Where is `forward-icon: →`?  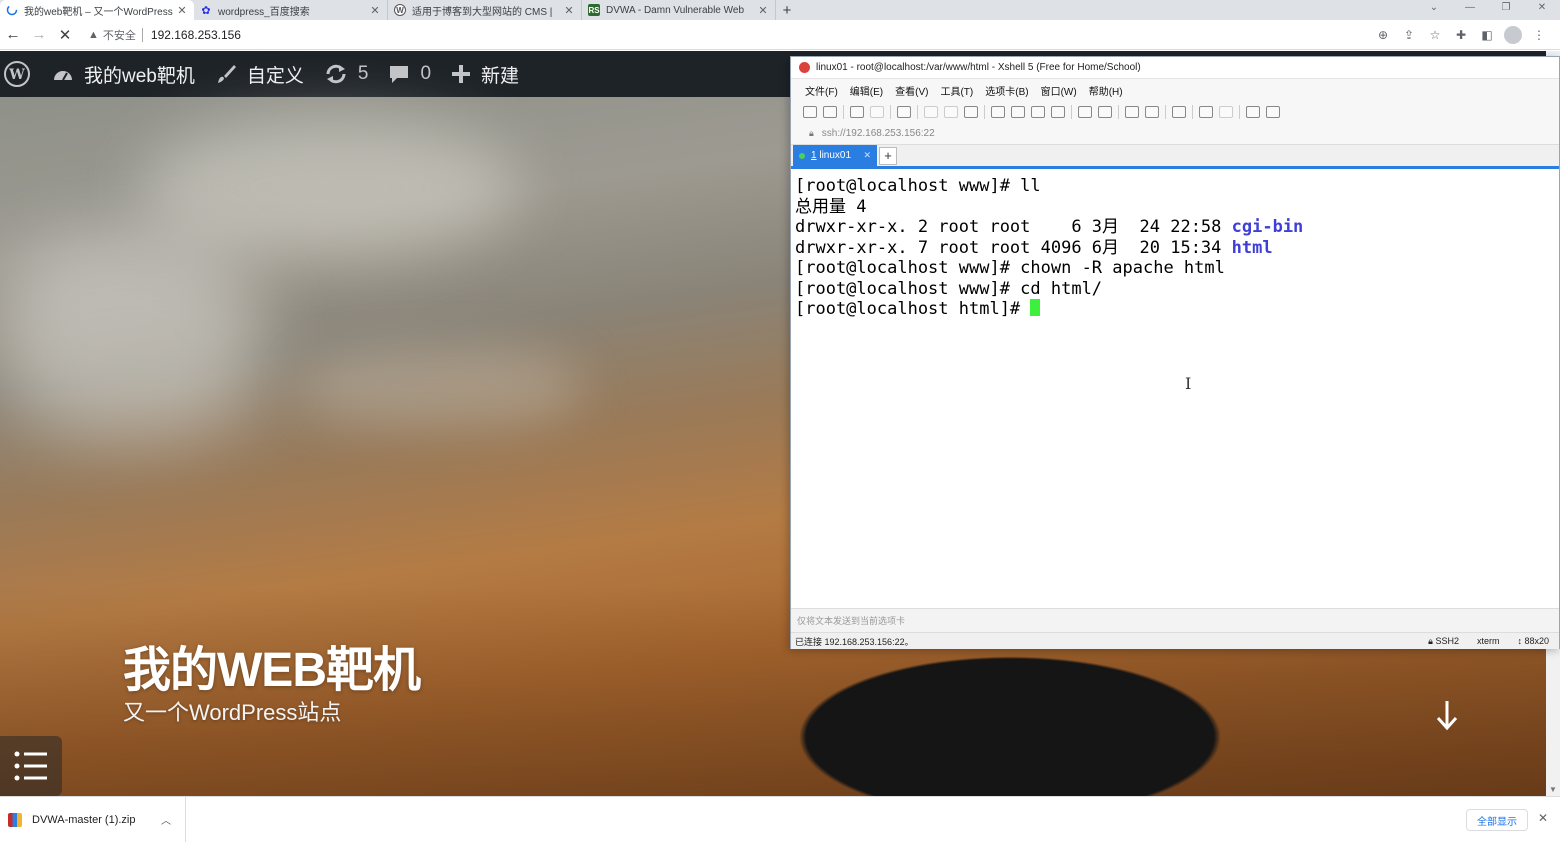
forward-icon: → is located at coordinates (39, 35).